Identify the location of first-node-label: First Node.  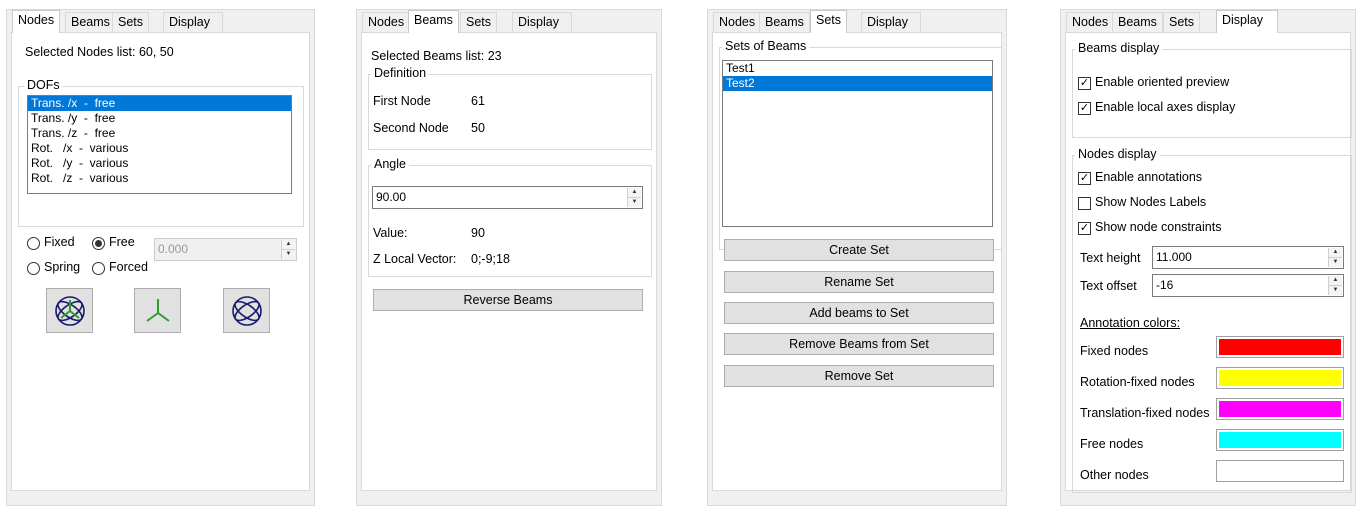
(402, 101).